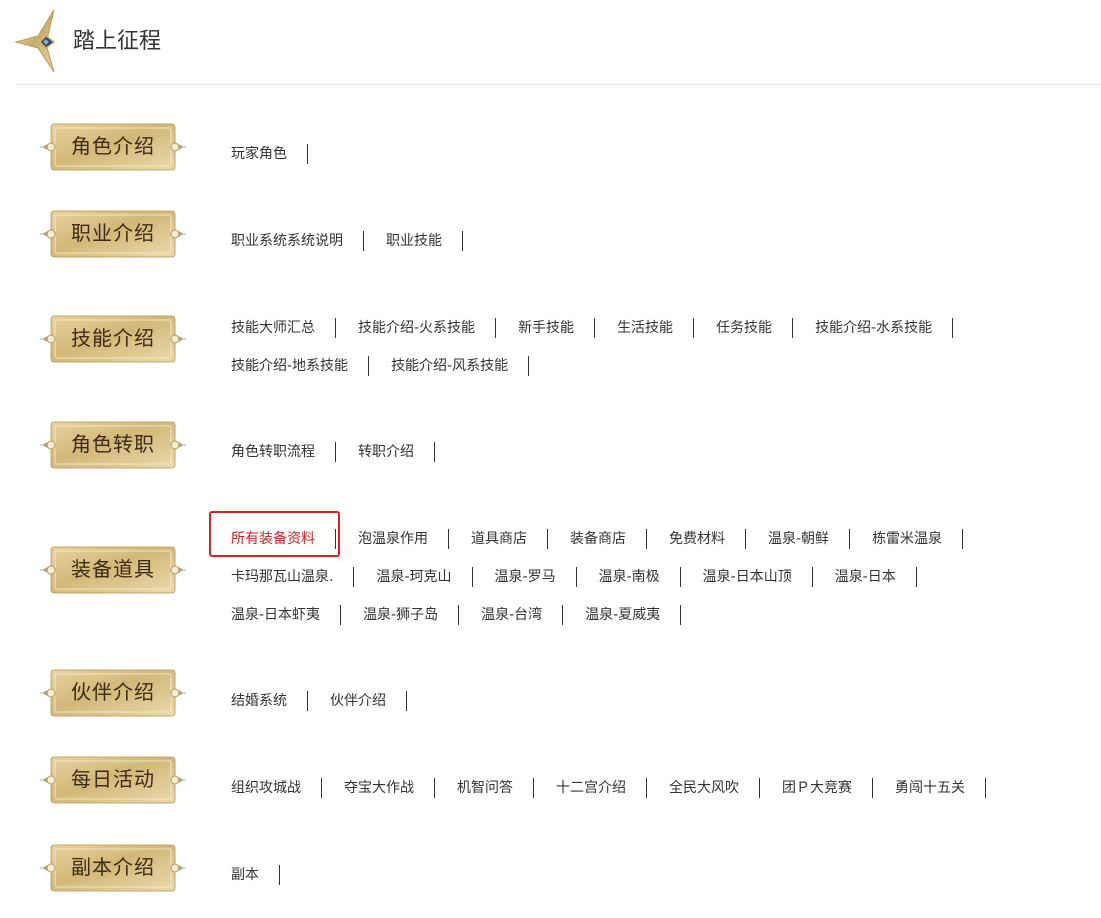 This screenshot has width=1101, height=918. I want to click on section-badge: 职业介绍, so click(113, 234).